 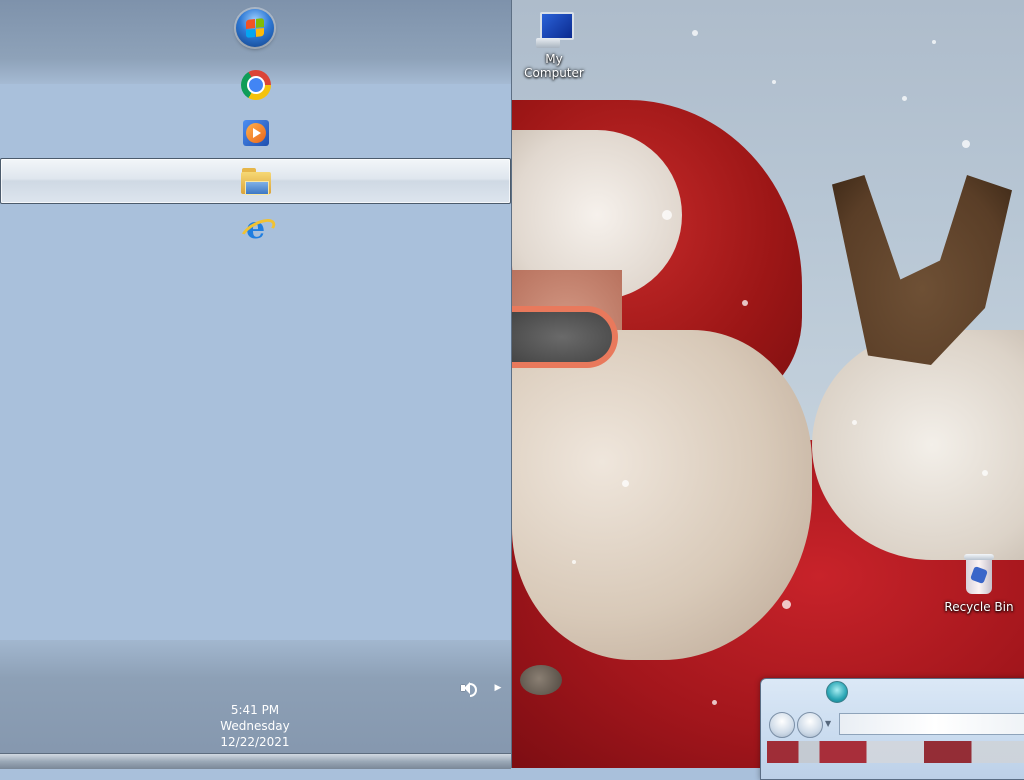 What do you see at coordinates (554, 66) in the screenshot?
I see `desktop-icon-label: My Computer` at bounding box center [554, 66].